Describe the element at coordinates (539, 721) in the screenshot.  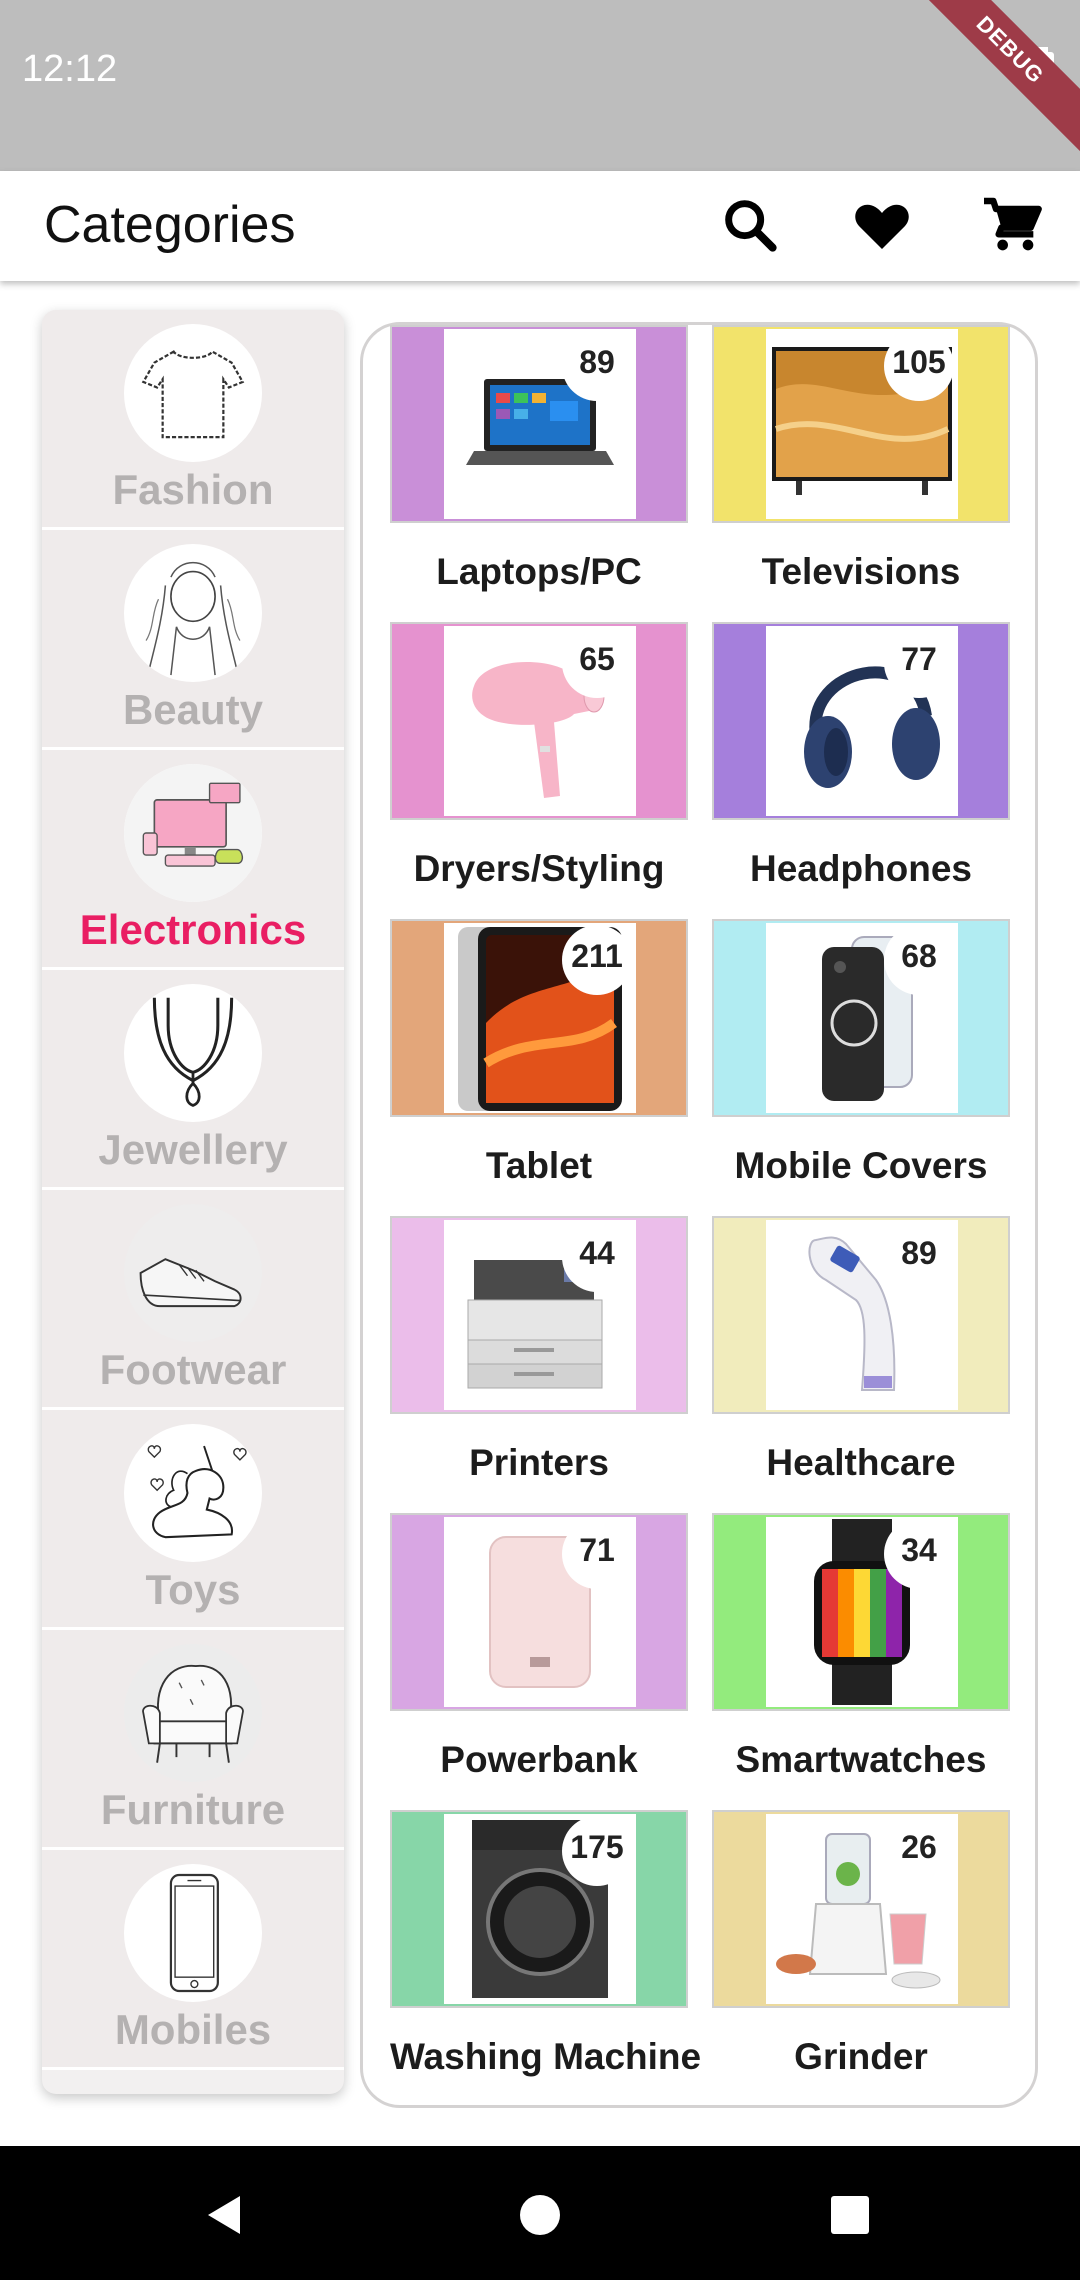
I see `card-tile: 65` at that location.